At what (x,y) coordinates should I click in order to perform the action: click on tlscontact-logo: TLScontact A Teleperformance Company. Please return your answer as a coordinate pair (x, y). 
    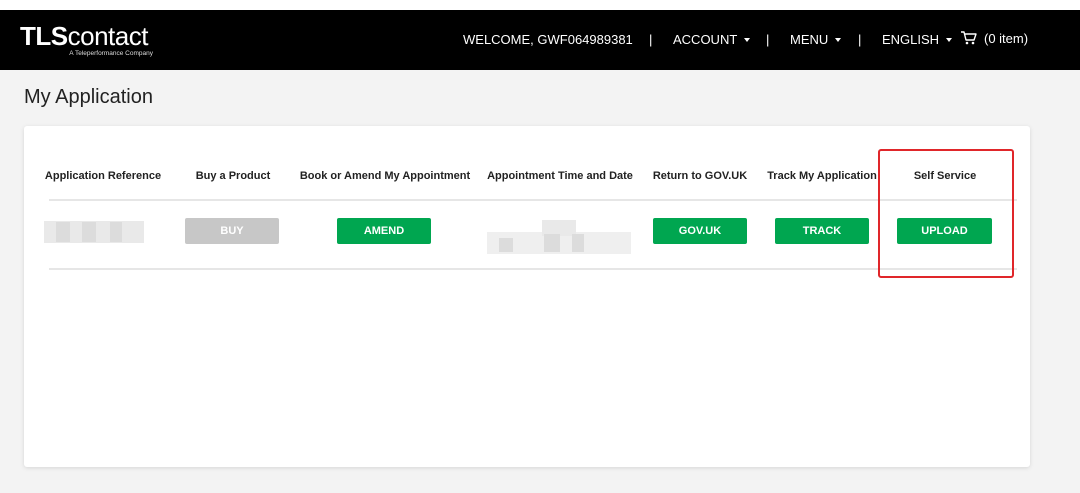
    Looking at the image, I should click on (95, 43).